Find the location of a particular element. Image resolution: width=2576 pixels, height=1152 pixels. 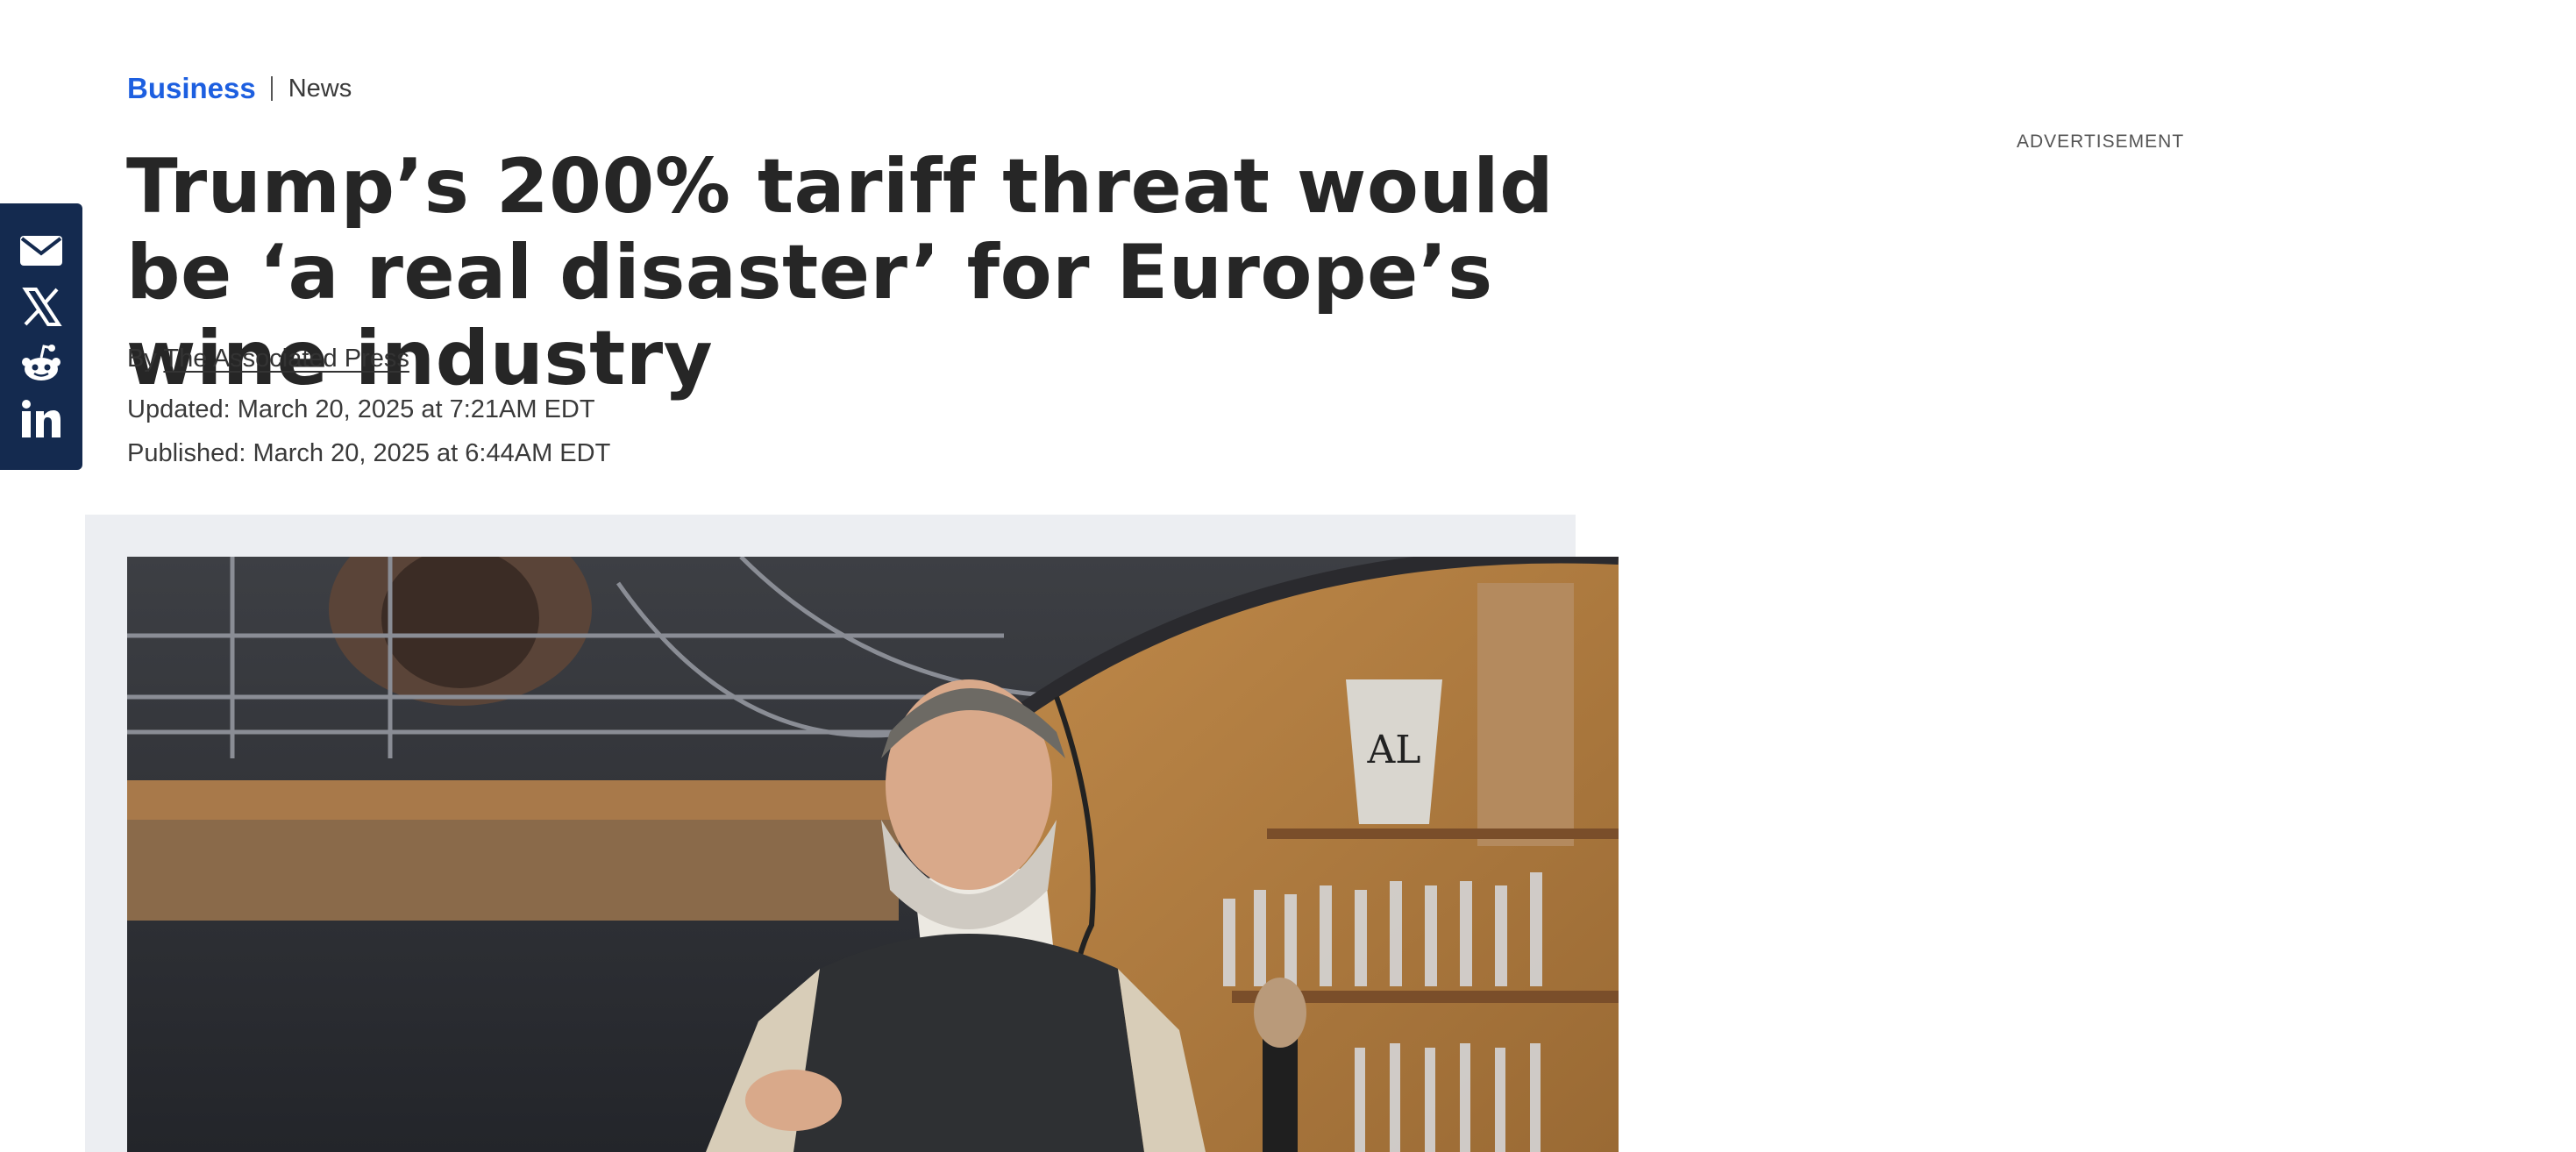

breadcrumb-section-link: Business is located at coordinates (191, 88).